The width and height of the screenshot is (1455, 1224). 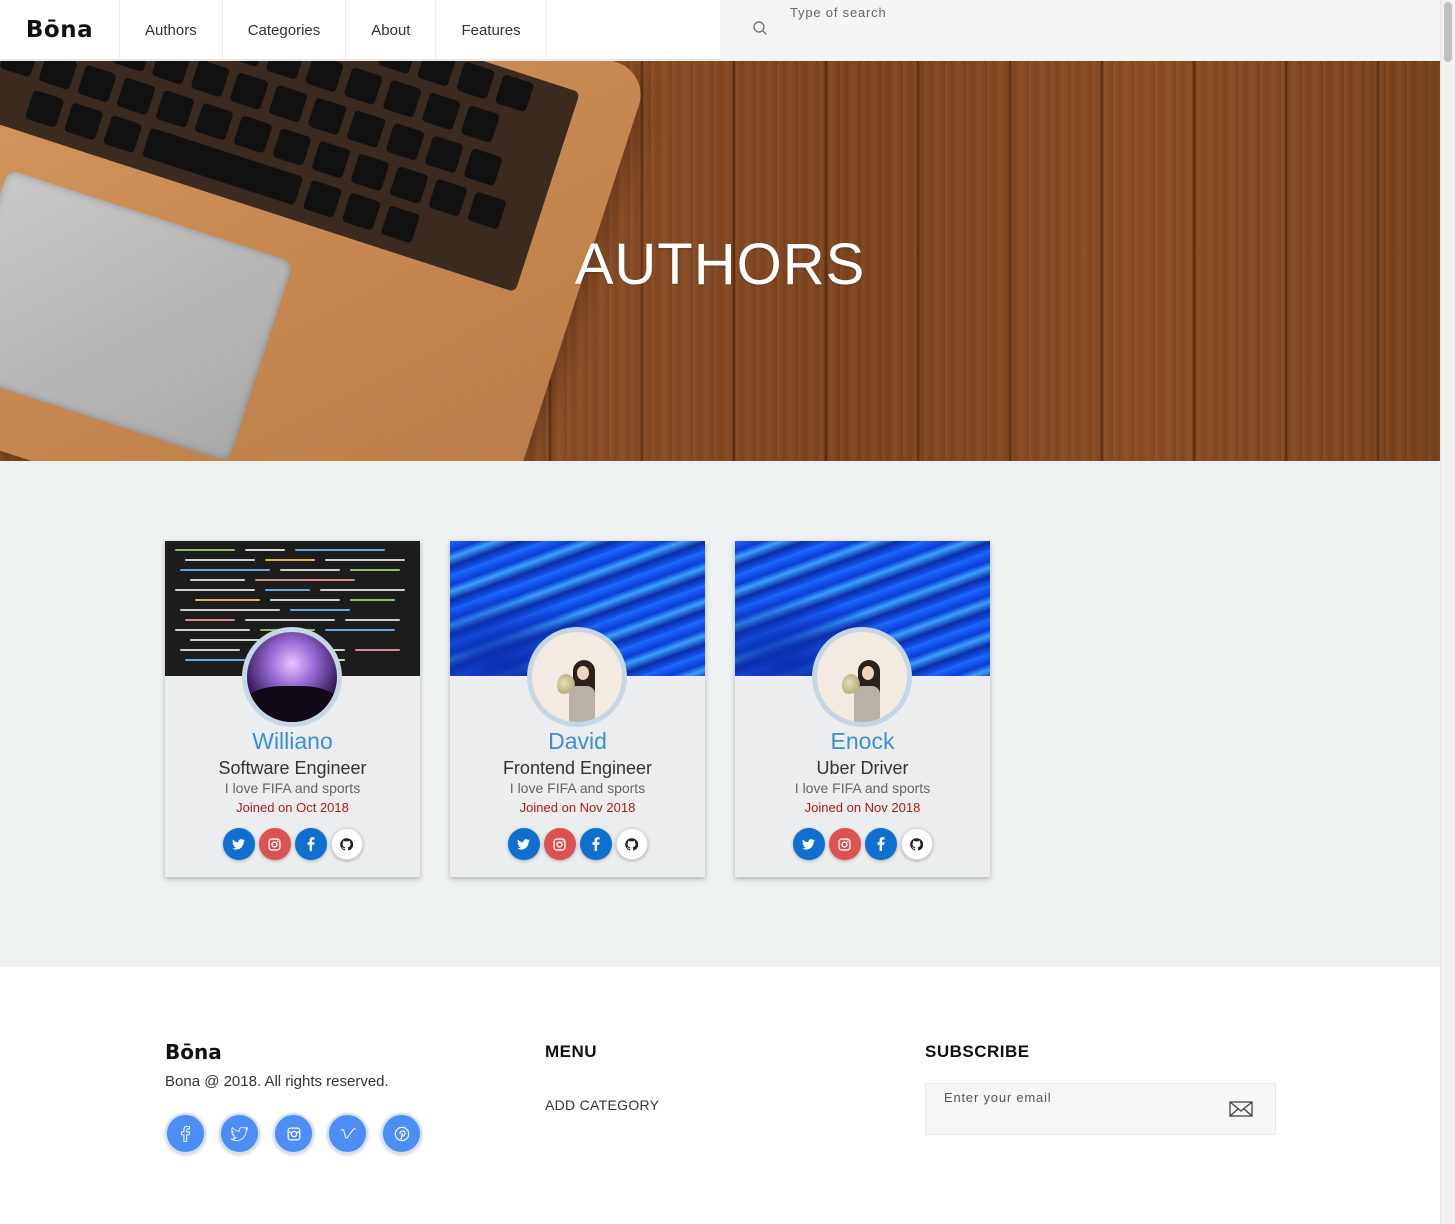 What do you see at coordinates (491, 30) in the screenshot?
I see `nav-features: Features` at bounding box center [491, 30].